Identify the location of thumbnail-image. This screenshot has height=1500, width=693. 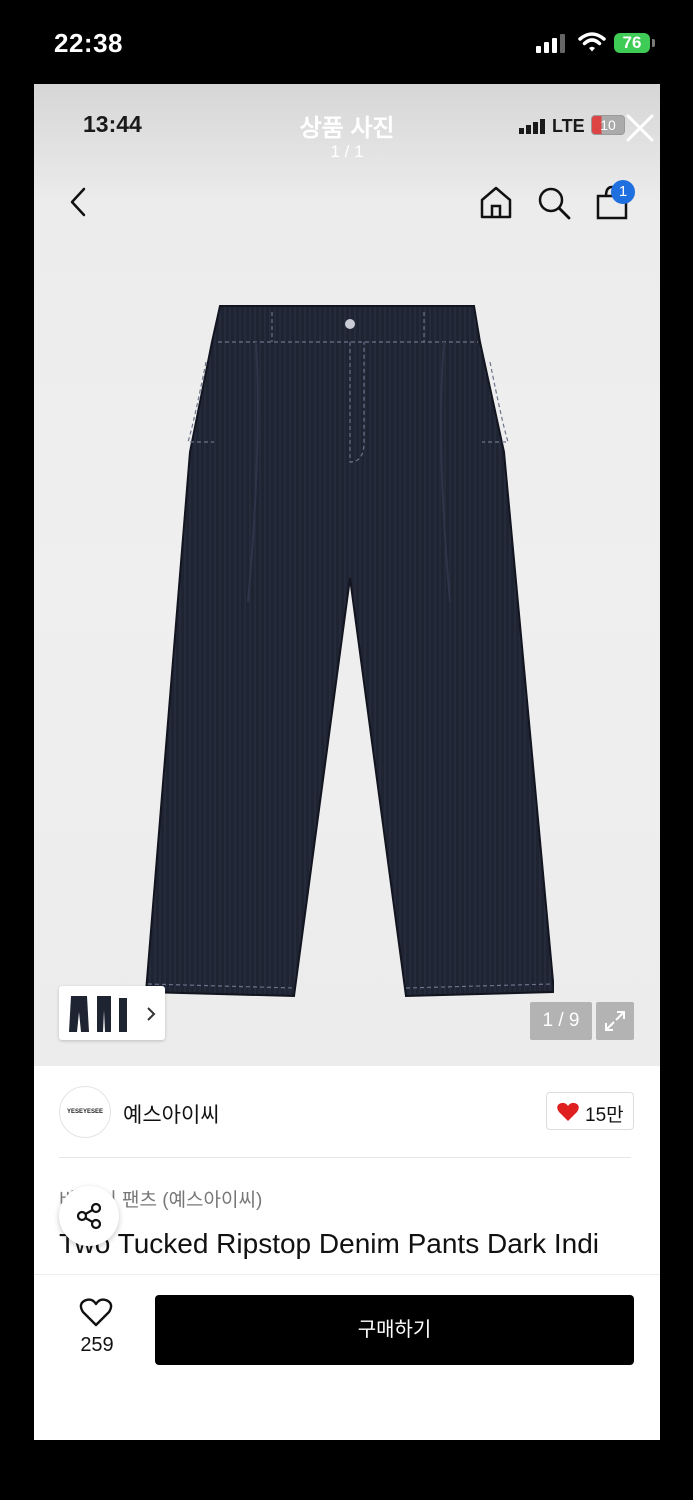
(98, 1014).